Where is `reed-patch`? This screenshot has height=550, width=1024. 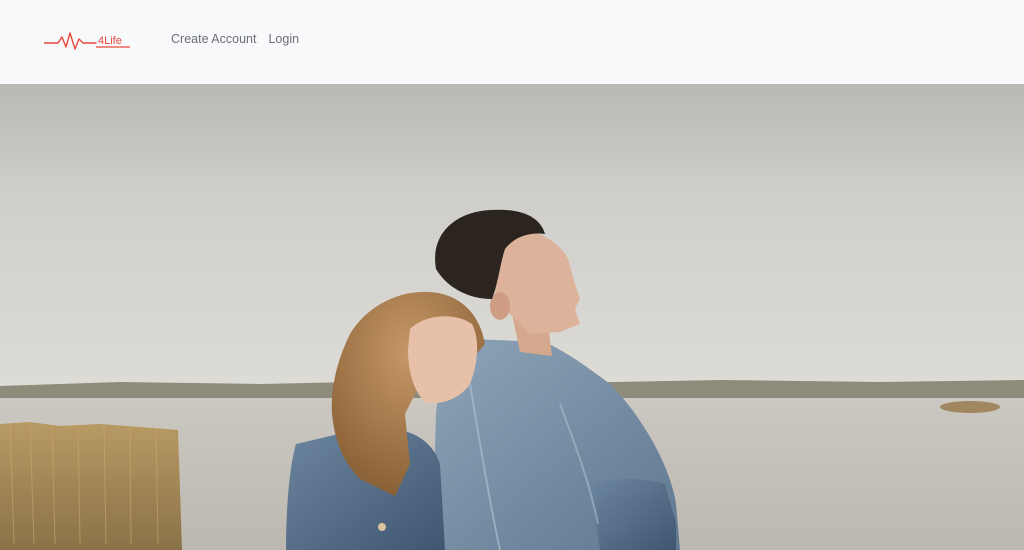
reed-patch is located at coordinates (970, 407).